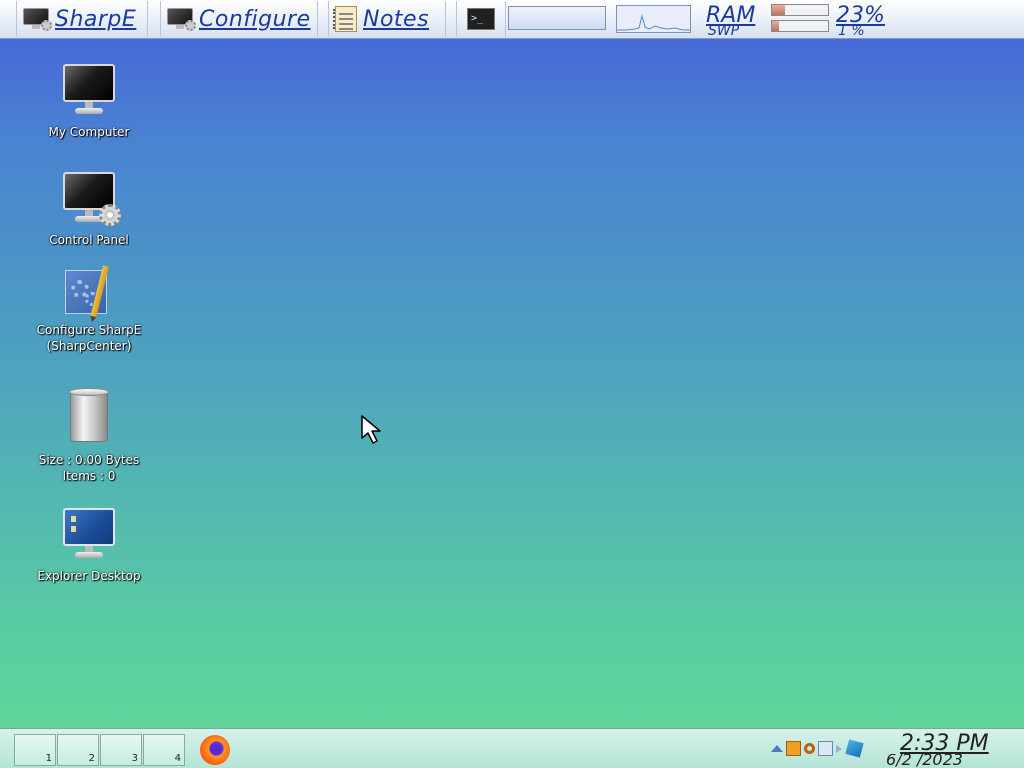 This screenshot has width=1024, height=768. Describe the element at coordinates (944, 744) in the screenshot. I see `clock-time: 2:33 PM` at that location.